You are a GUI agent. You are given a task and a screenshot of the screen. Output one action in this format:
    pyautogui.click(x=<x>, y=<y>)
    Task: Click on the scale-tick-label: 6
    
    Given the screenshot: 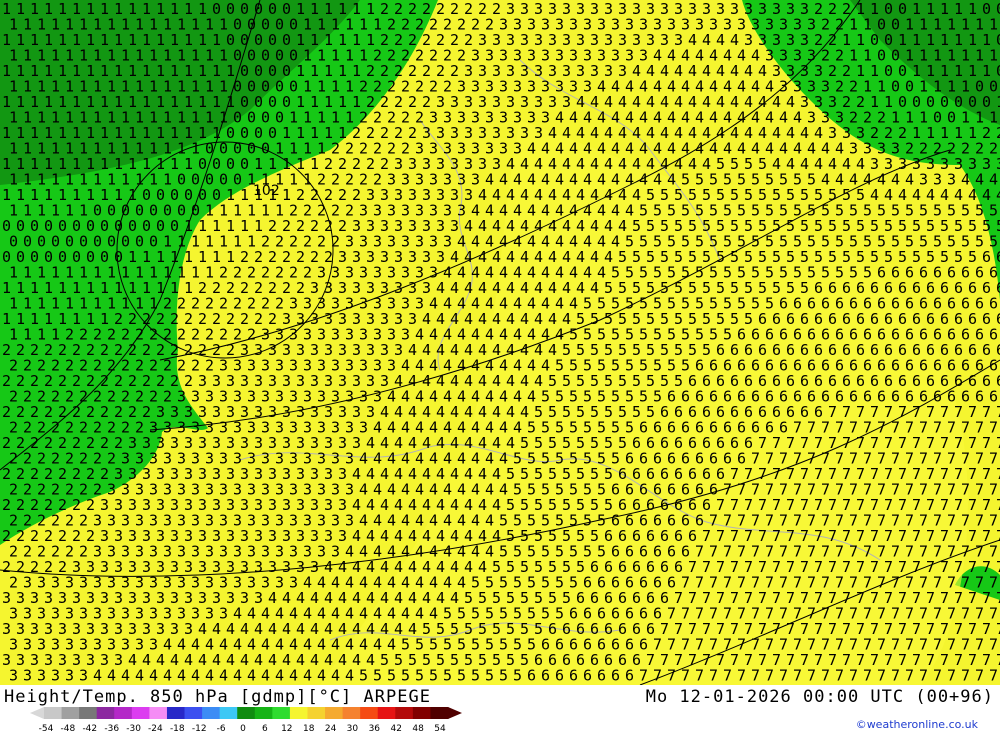 What is the action you would take?
    pyautogui.click(x=265, y=728)
    